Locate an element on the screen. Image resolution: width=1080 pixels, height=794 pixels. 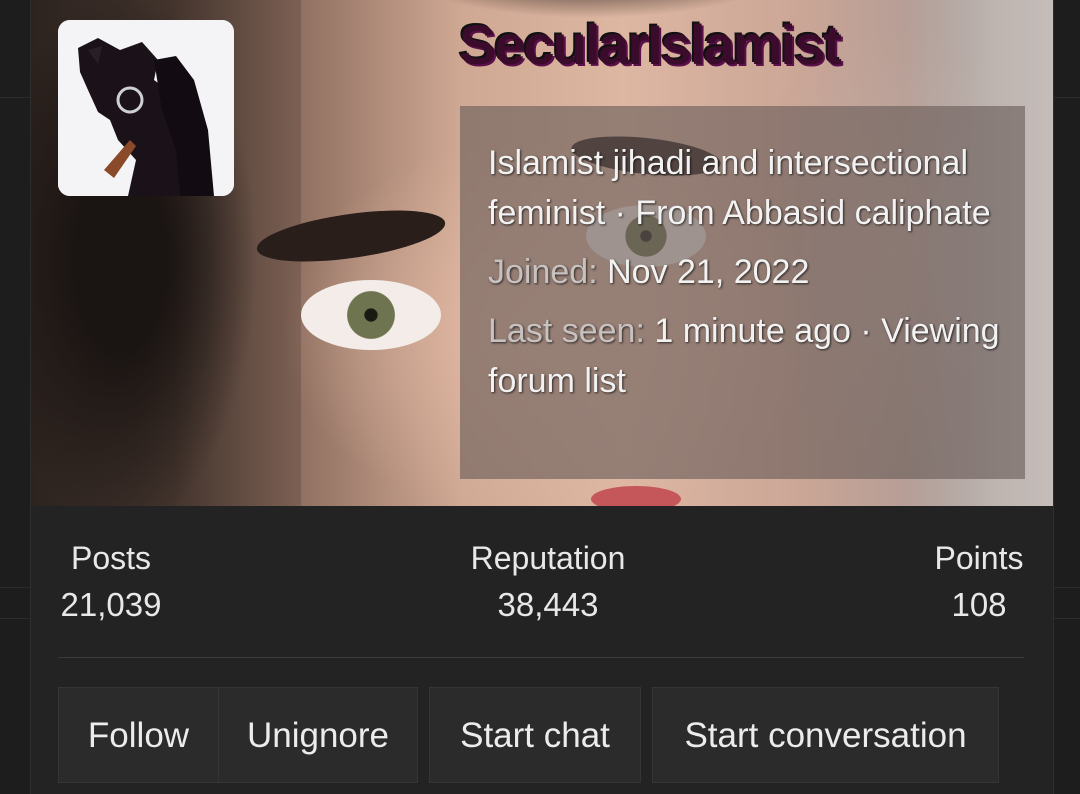
follow-button: Follow is located at coordinates (138, 735).